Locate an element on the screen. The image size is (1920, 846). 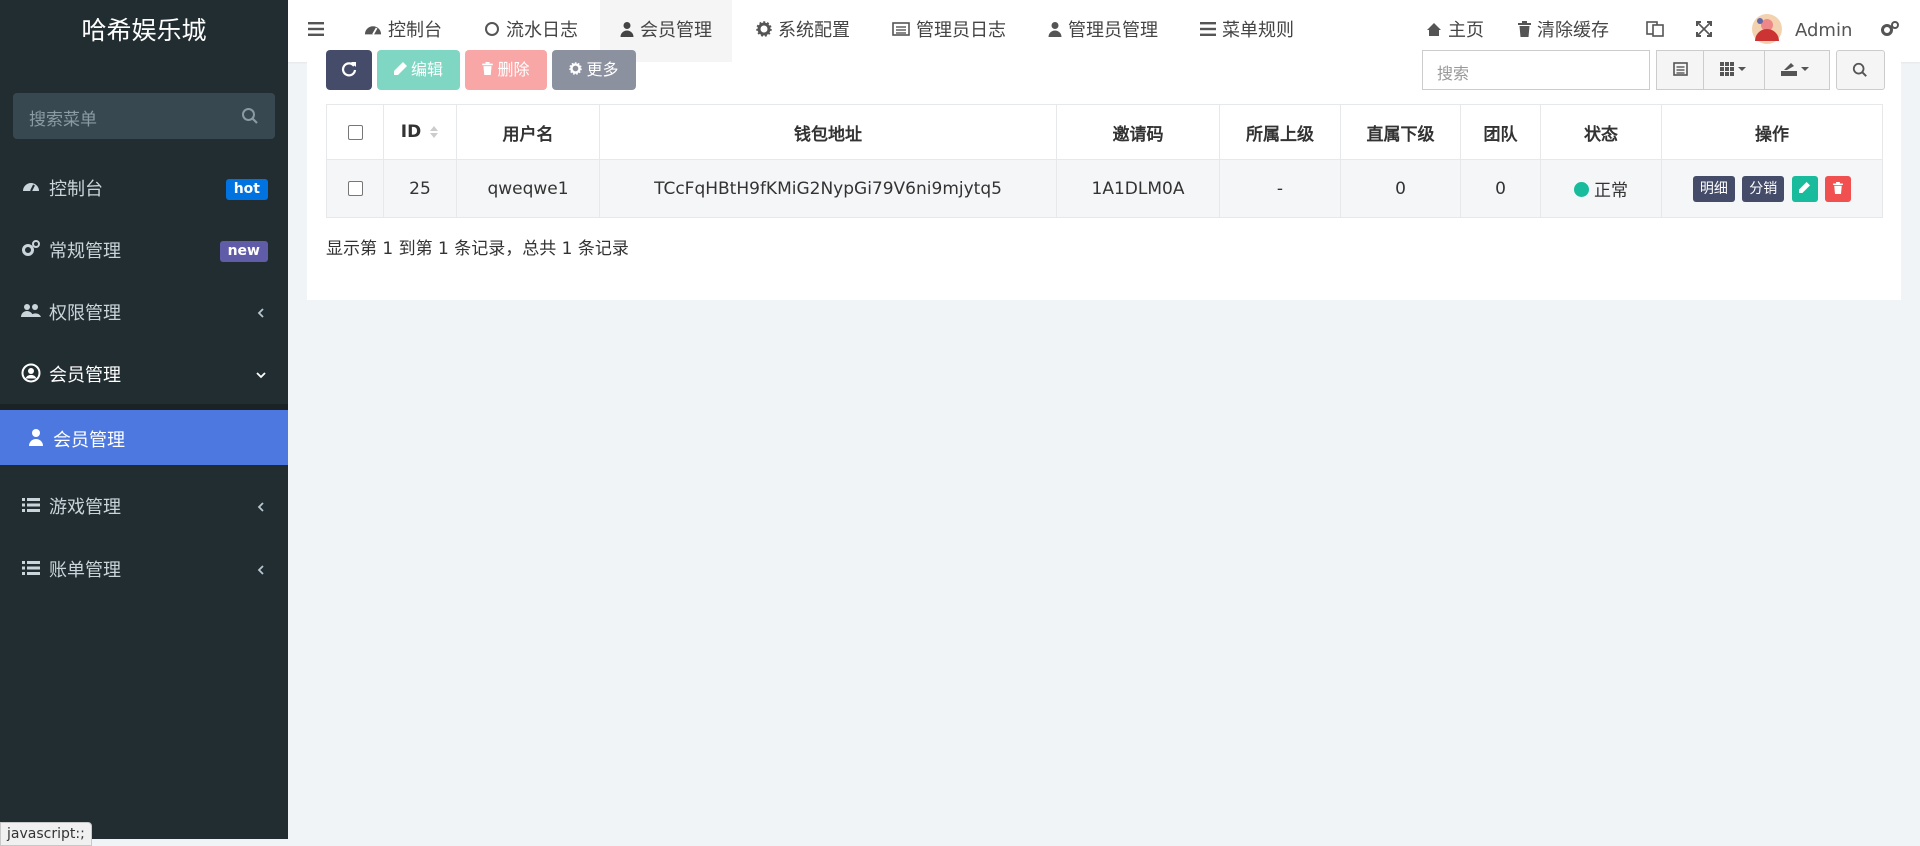
dashboard-icon is located at coordinates (31, 187).